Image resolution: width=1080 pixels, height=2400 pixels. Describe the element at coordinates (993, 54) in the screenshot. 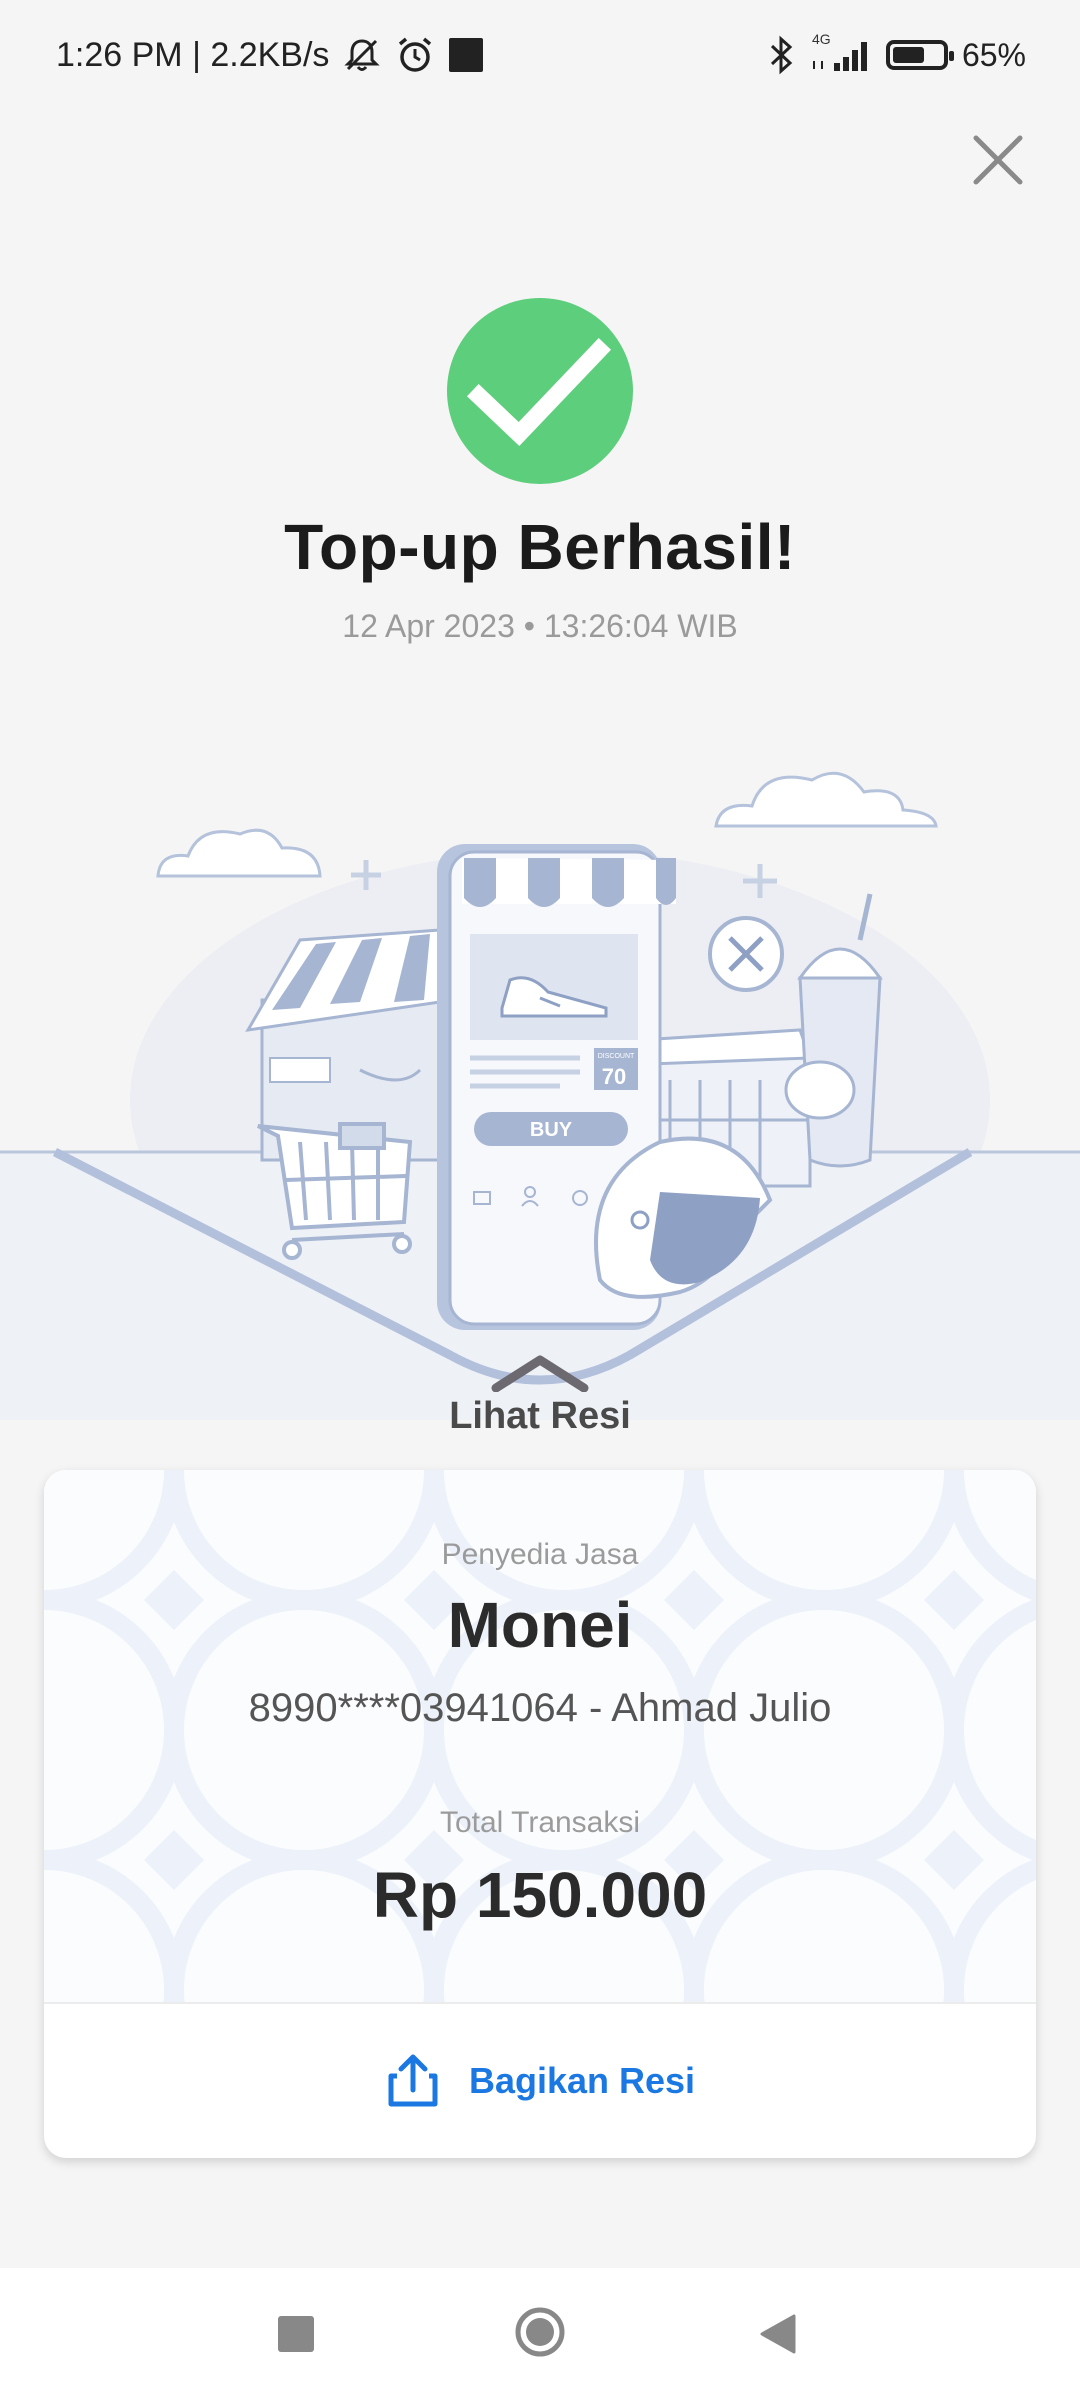

I see `battery-percent: 65%` at that location.